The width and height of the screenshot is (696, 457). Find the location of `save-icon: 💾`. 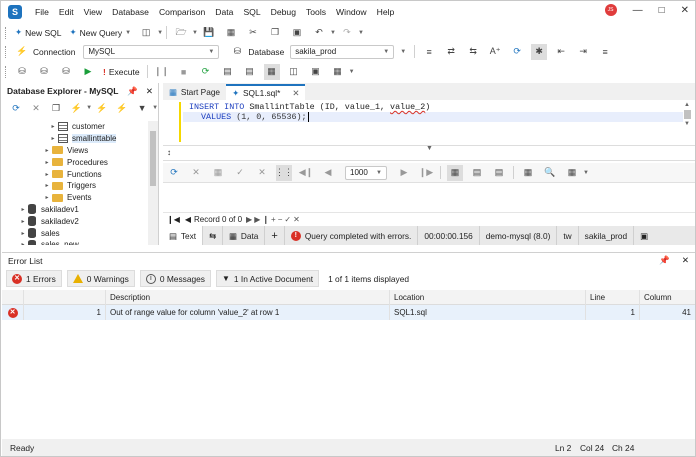

save-icon: 💾 is located at coordinates (209, 33).